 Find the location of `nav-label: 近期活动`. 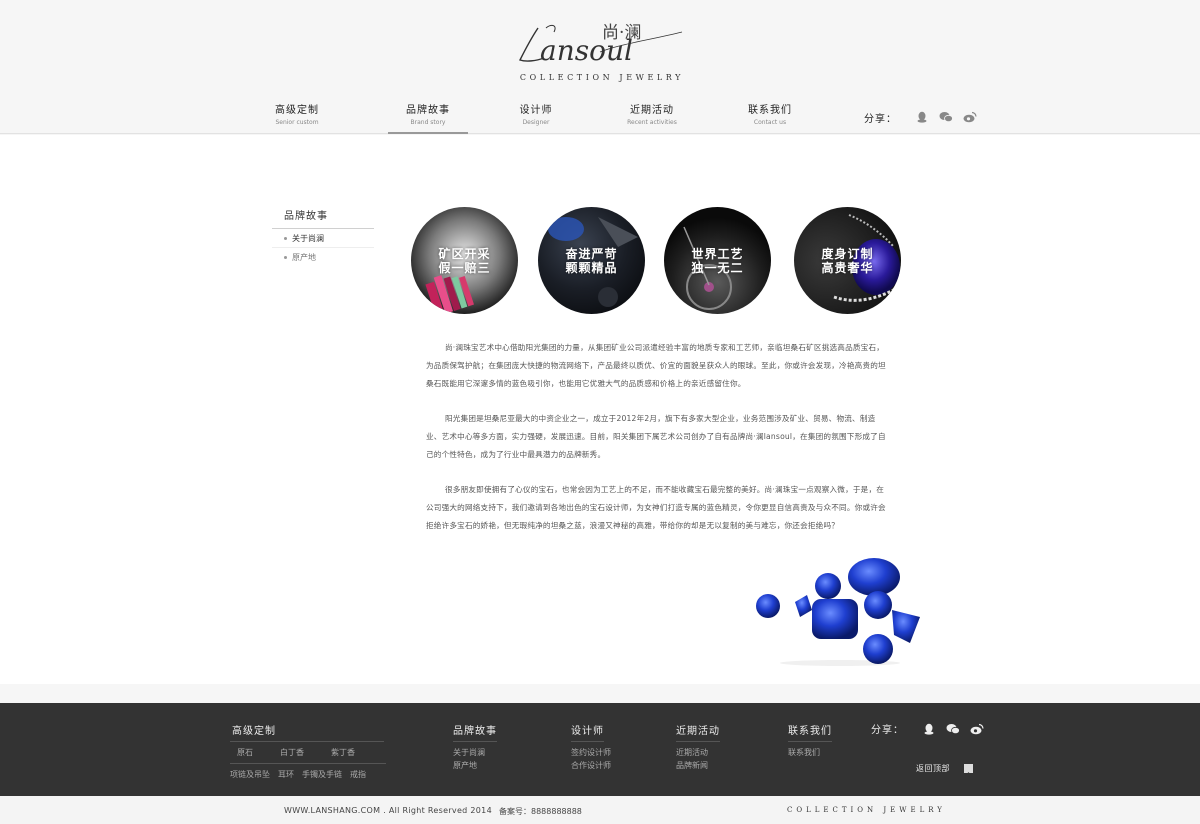

nav-label: 近期活动 is located at coordinates (652, 110).